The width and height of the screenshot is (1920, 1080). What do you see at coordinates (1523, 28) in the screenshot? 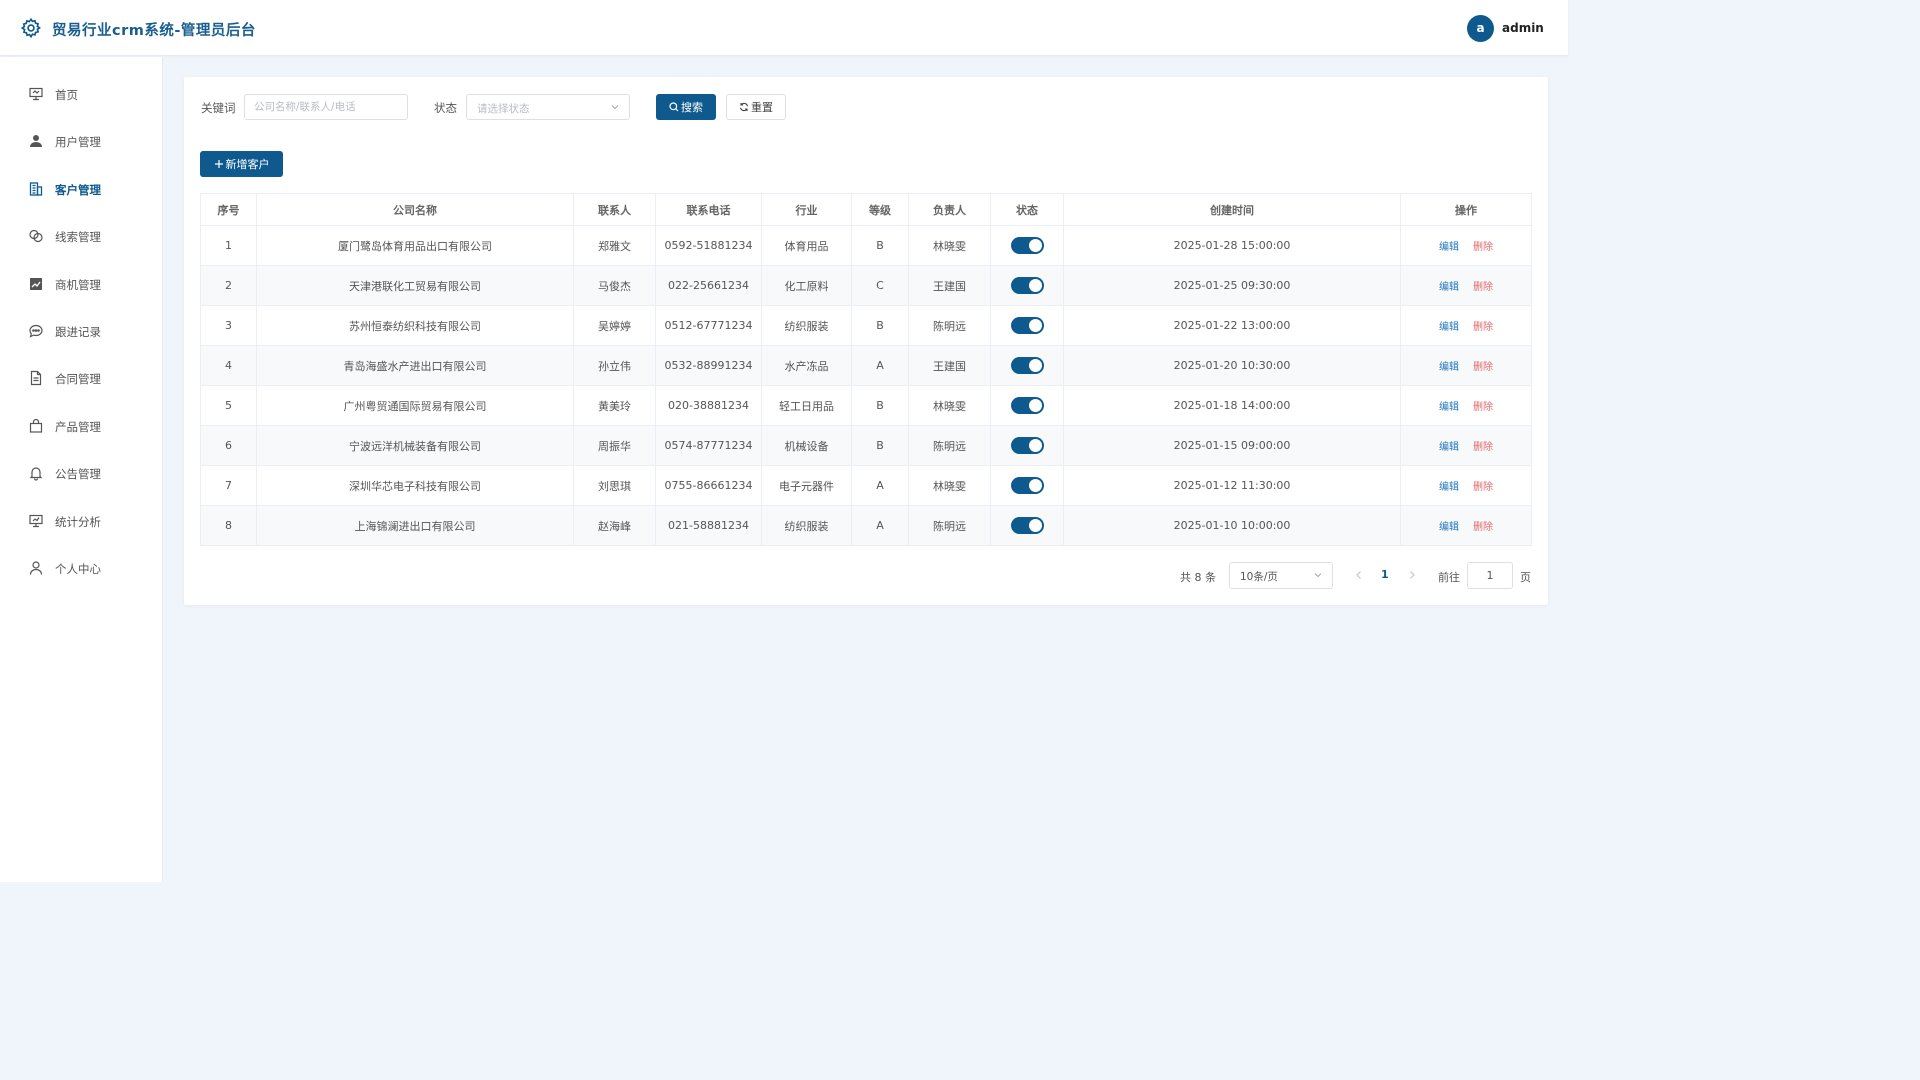
I see `username: admin` at bounding box center [1523, 28].